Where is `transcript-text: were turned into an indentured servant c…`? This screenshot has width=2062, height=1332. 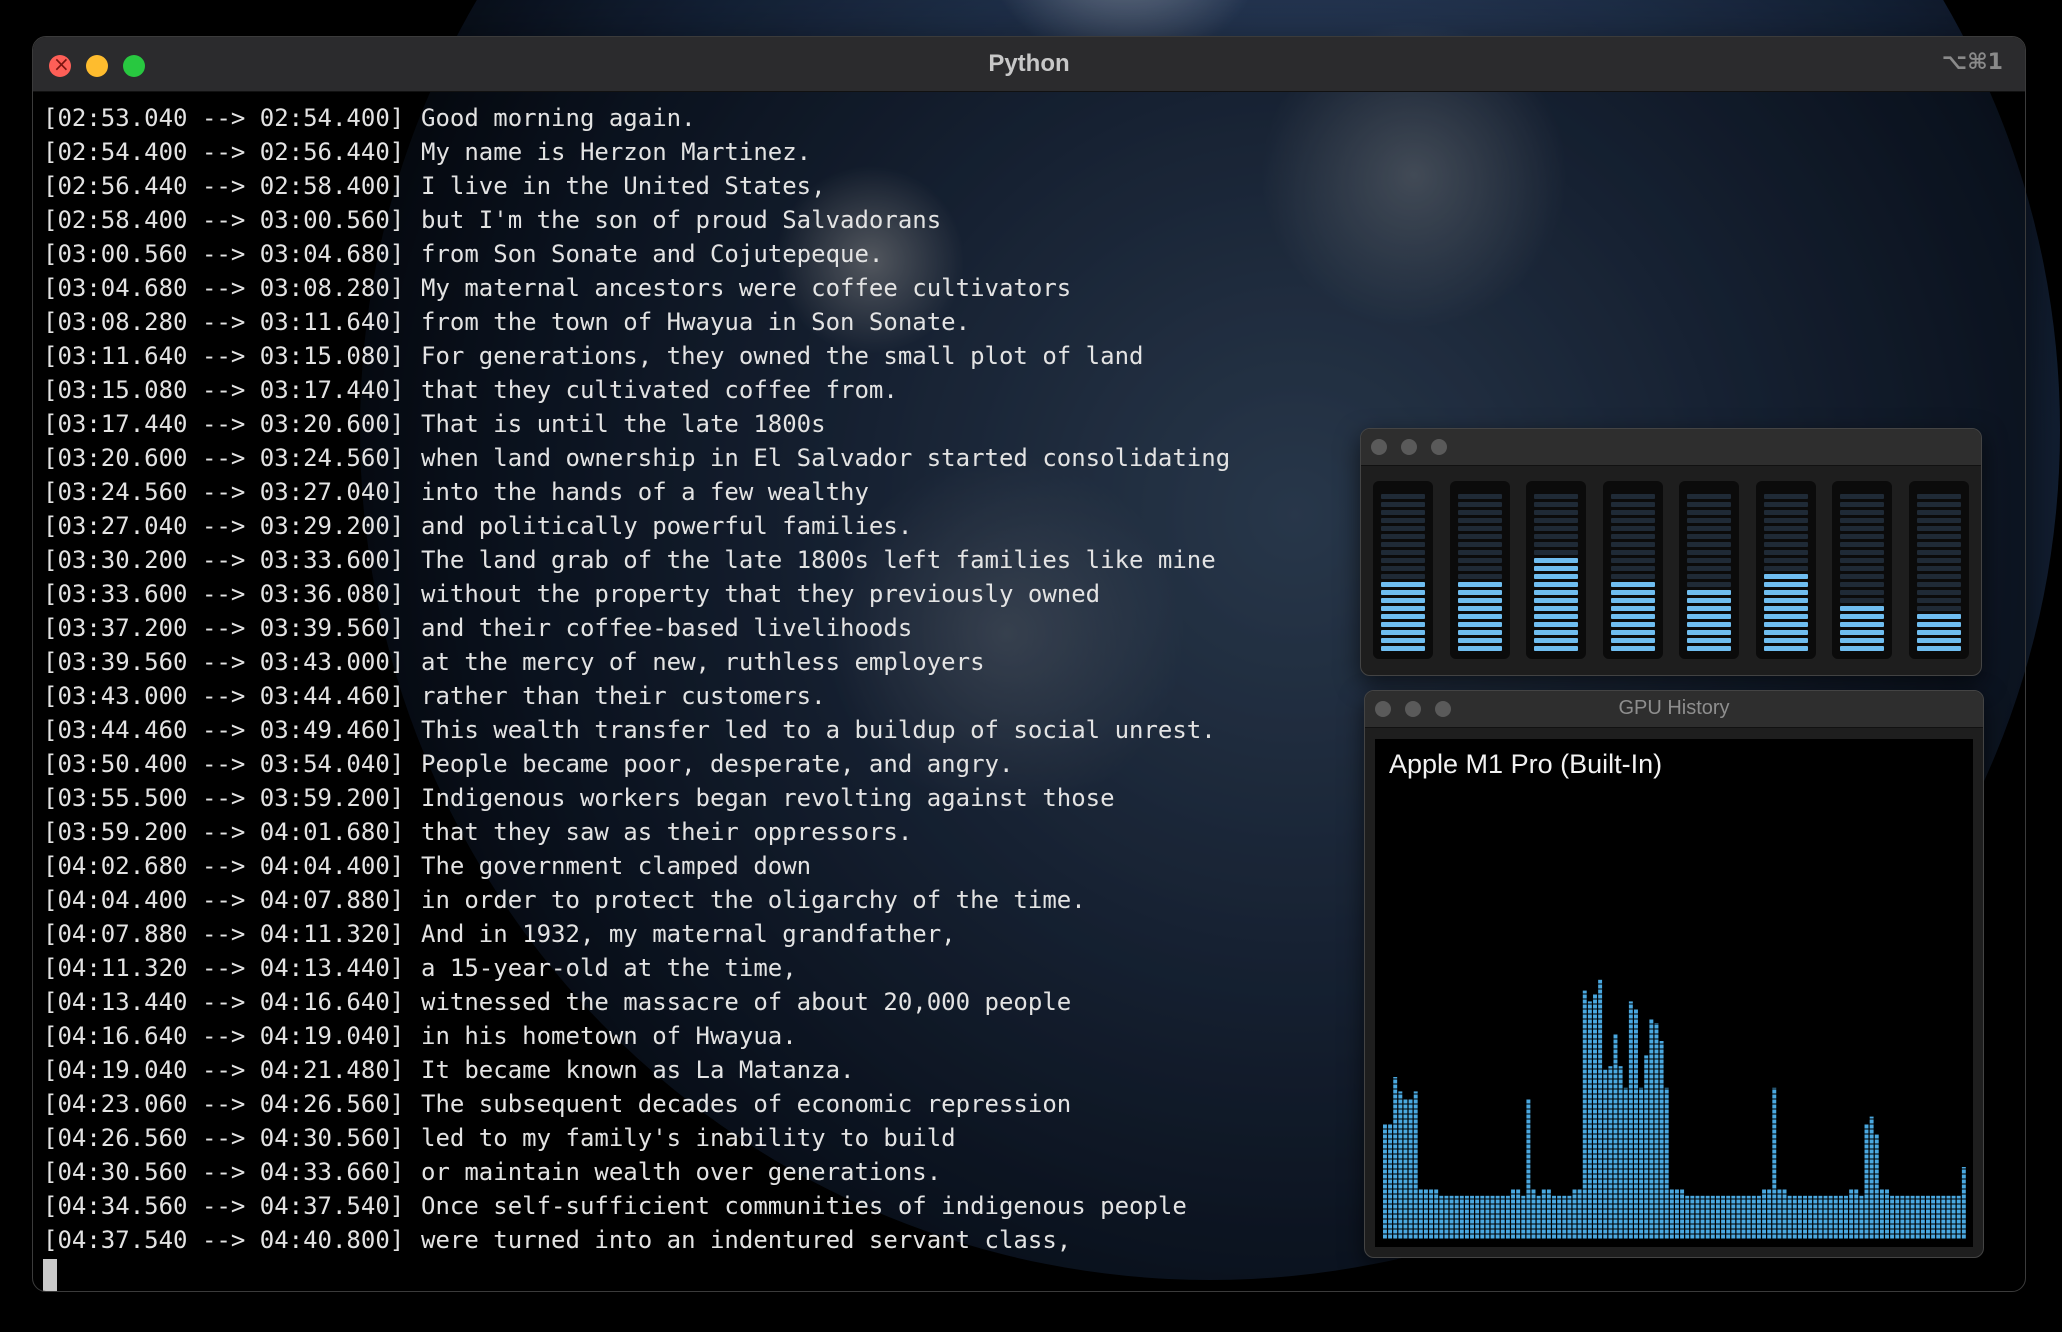
transcript-text: were turned into an indentured servant c… is located at coordinates (746, 1240).